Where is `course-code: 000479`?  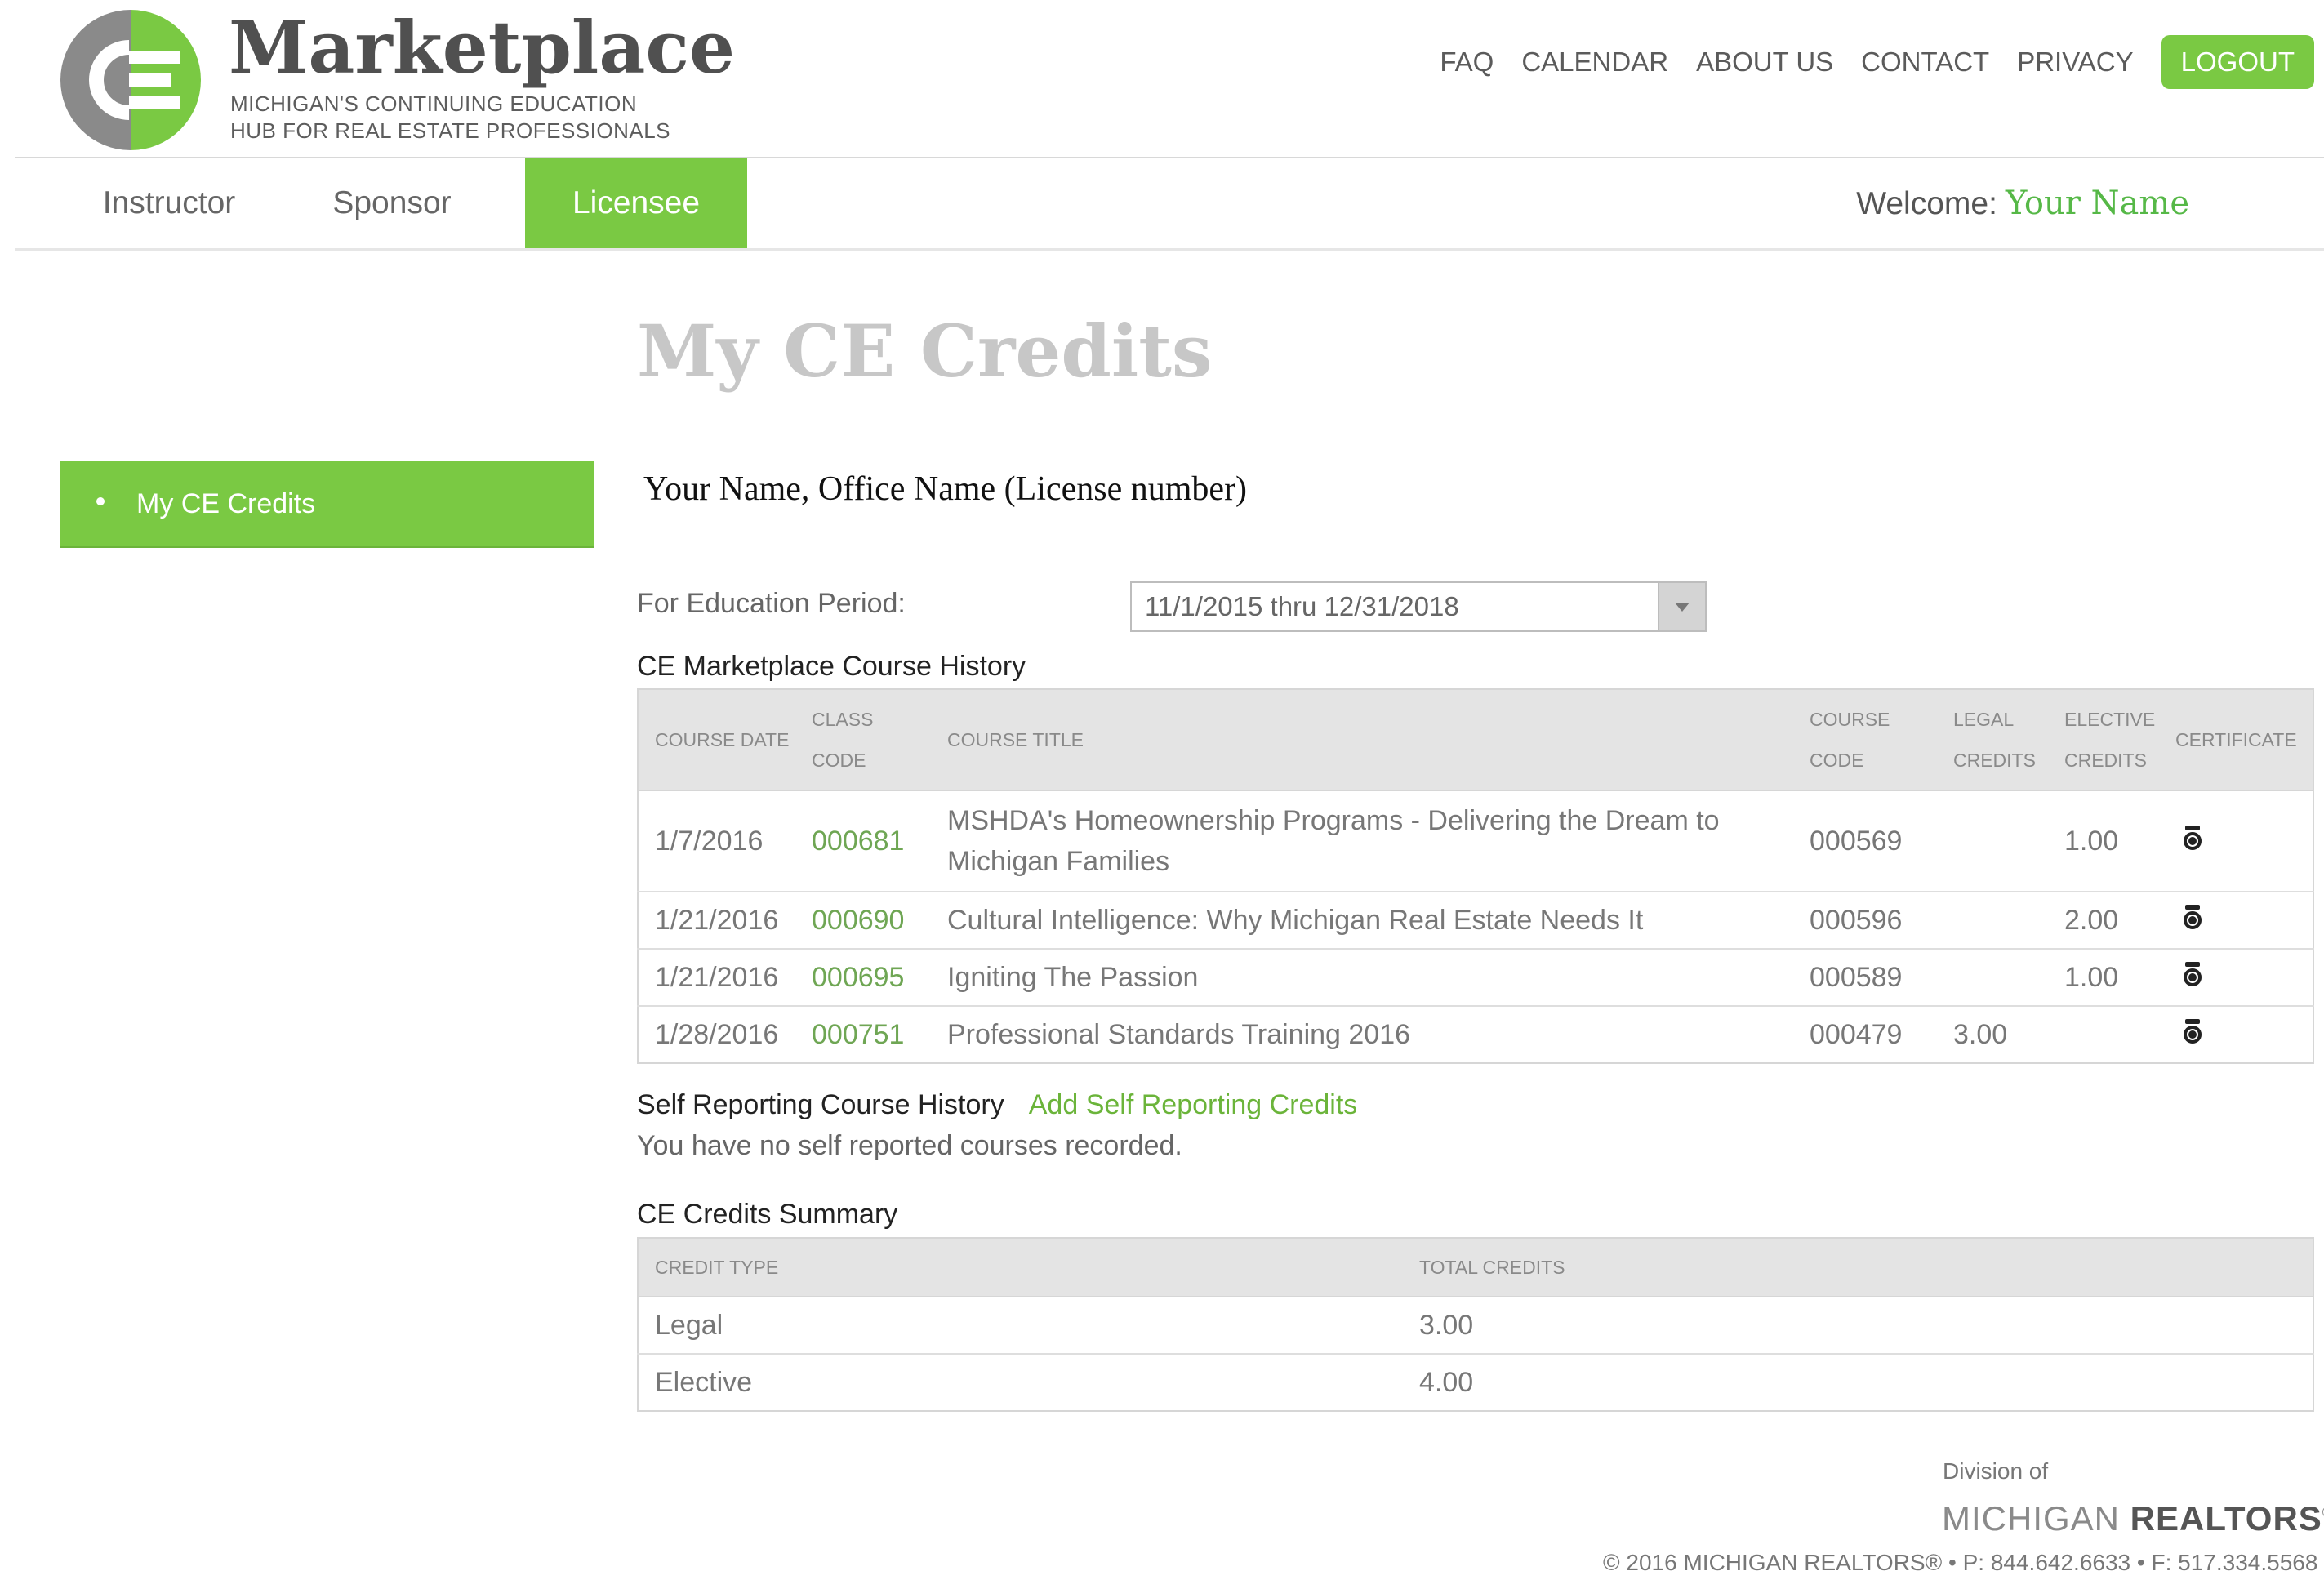 course-code: 000479 is located at coordinates (1875, 1034).